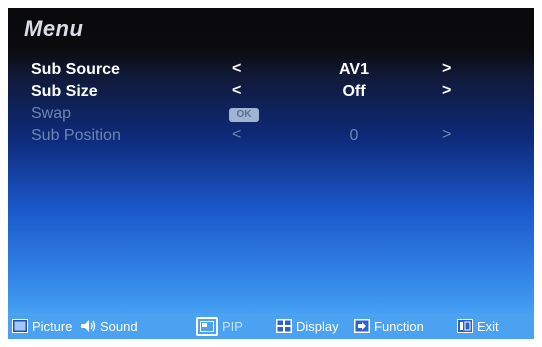 The height and width of the screenshot is (347, 542). I want to click on picture-icon, so click(20, 326).